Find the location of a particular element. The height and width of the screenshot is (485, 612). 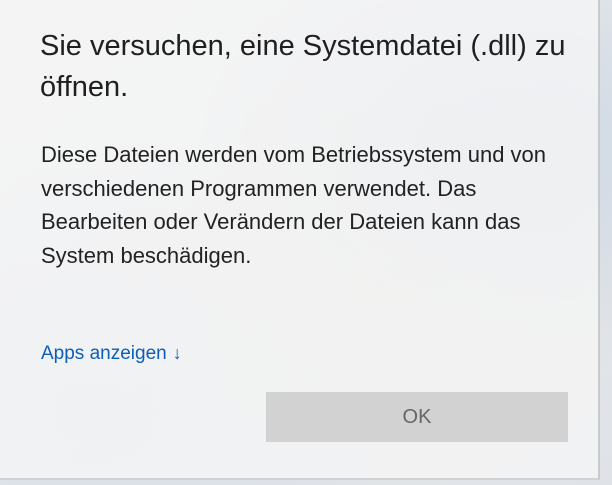

show-apps-link: Apps anzeigen ↓ is located at coordinates (111, 354).